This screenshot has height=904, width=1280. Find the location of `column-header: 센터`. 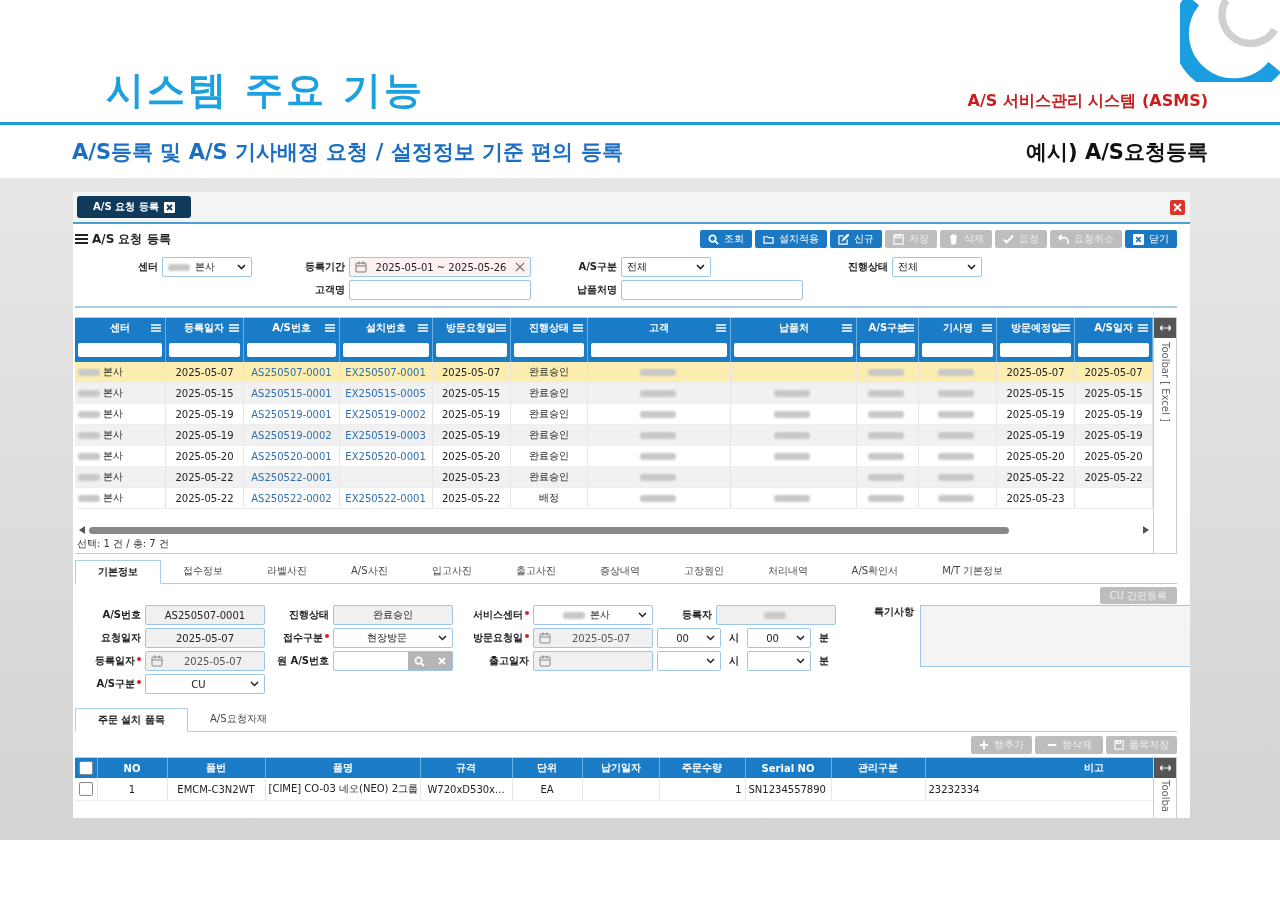

column-header: 센터 is located at coordinates (120, 328).